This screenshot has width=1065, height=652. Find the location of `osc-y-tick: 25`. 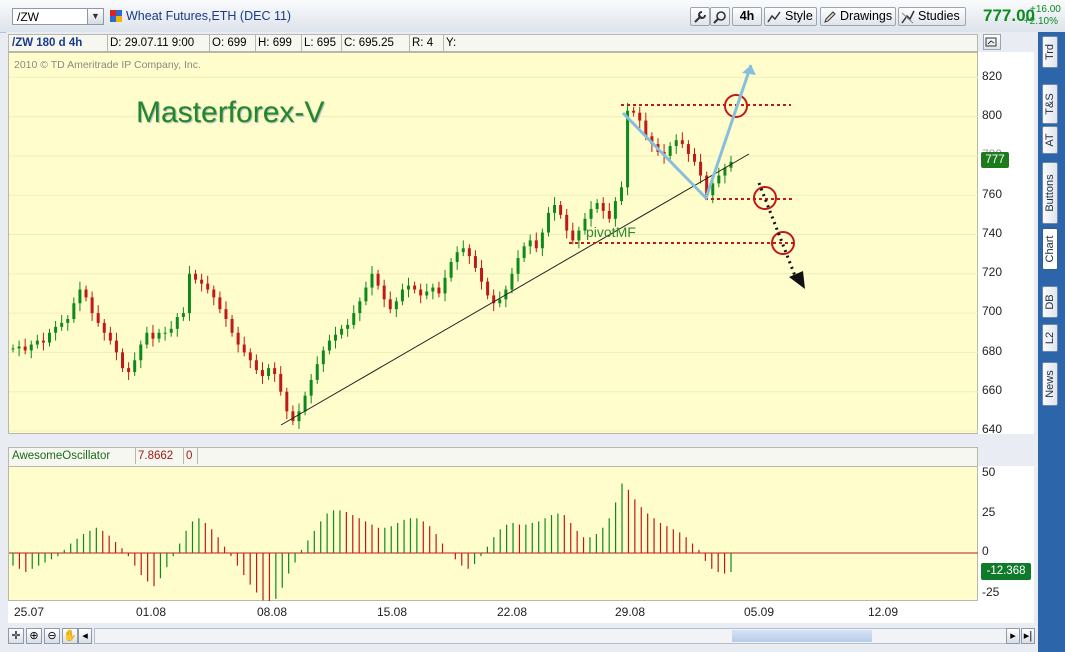

osc-y-tick: 25 is located at coordinates (989, 512).